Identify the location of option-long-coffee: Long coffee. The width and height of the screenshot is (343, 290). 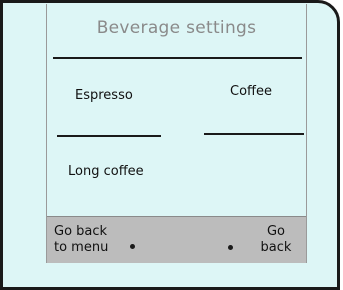
(106, 171).